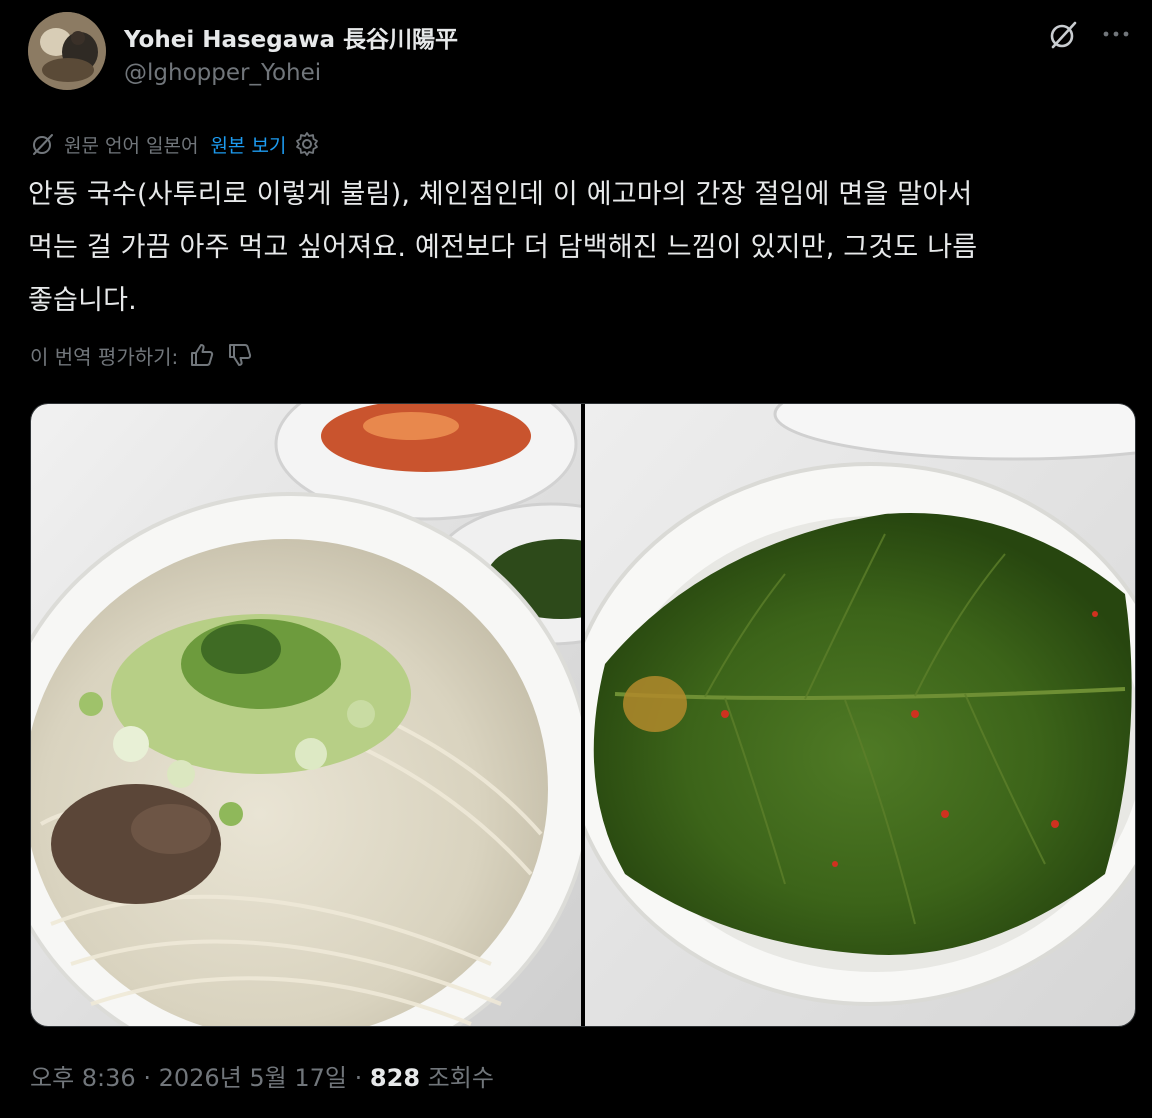 This screenshot has height=1118, width=1152. I want to click on translation-notice: 원문 언어 일본어 원본 보기, so click(175, 144).